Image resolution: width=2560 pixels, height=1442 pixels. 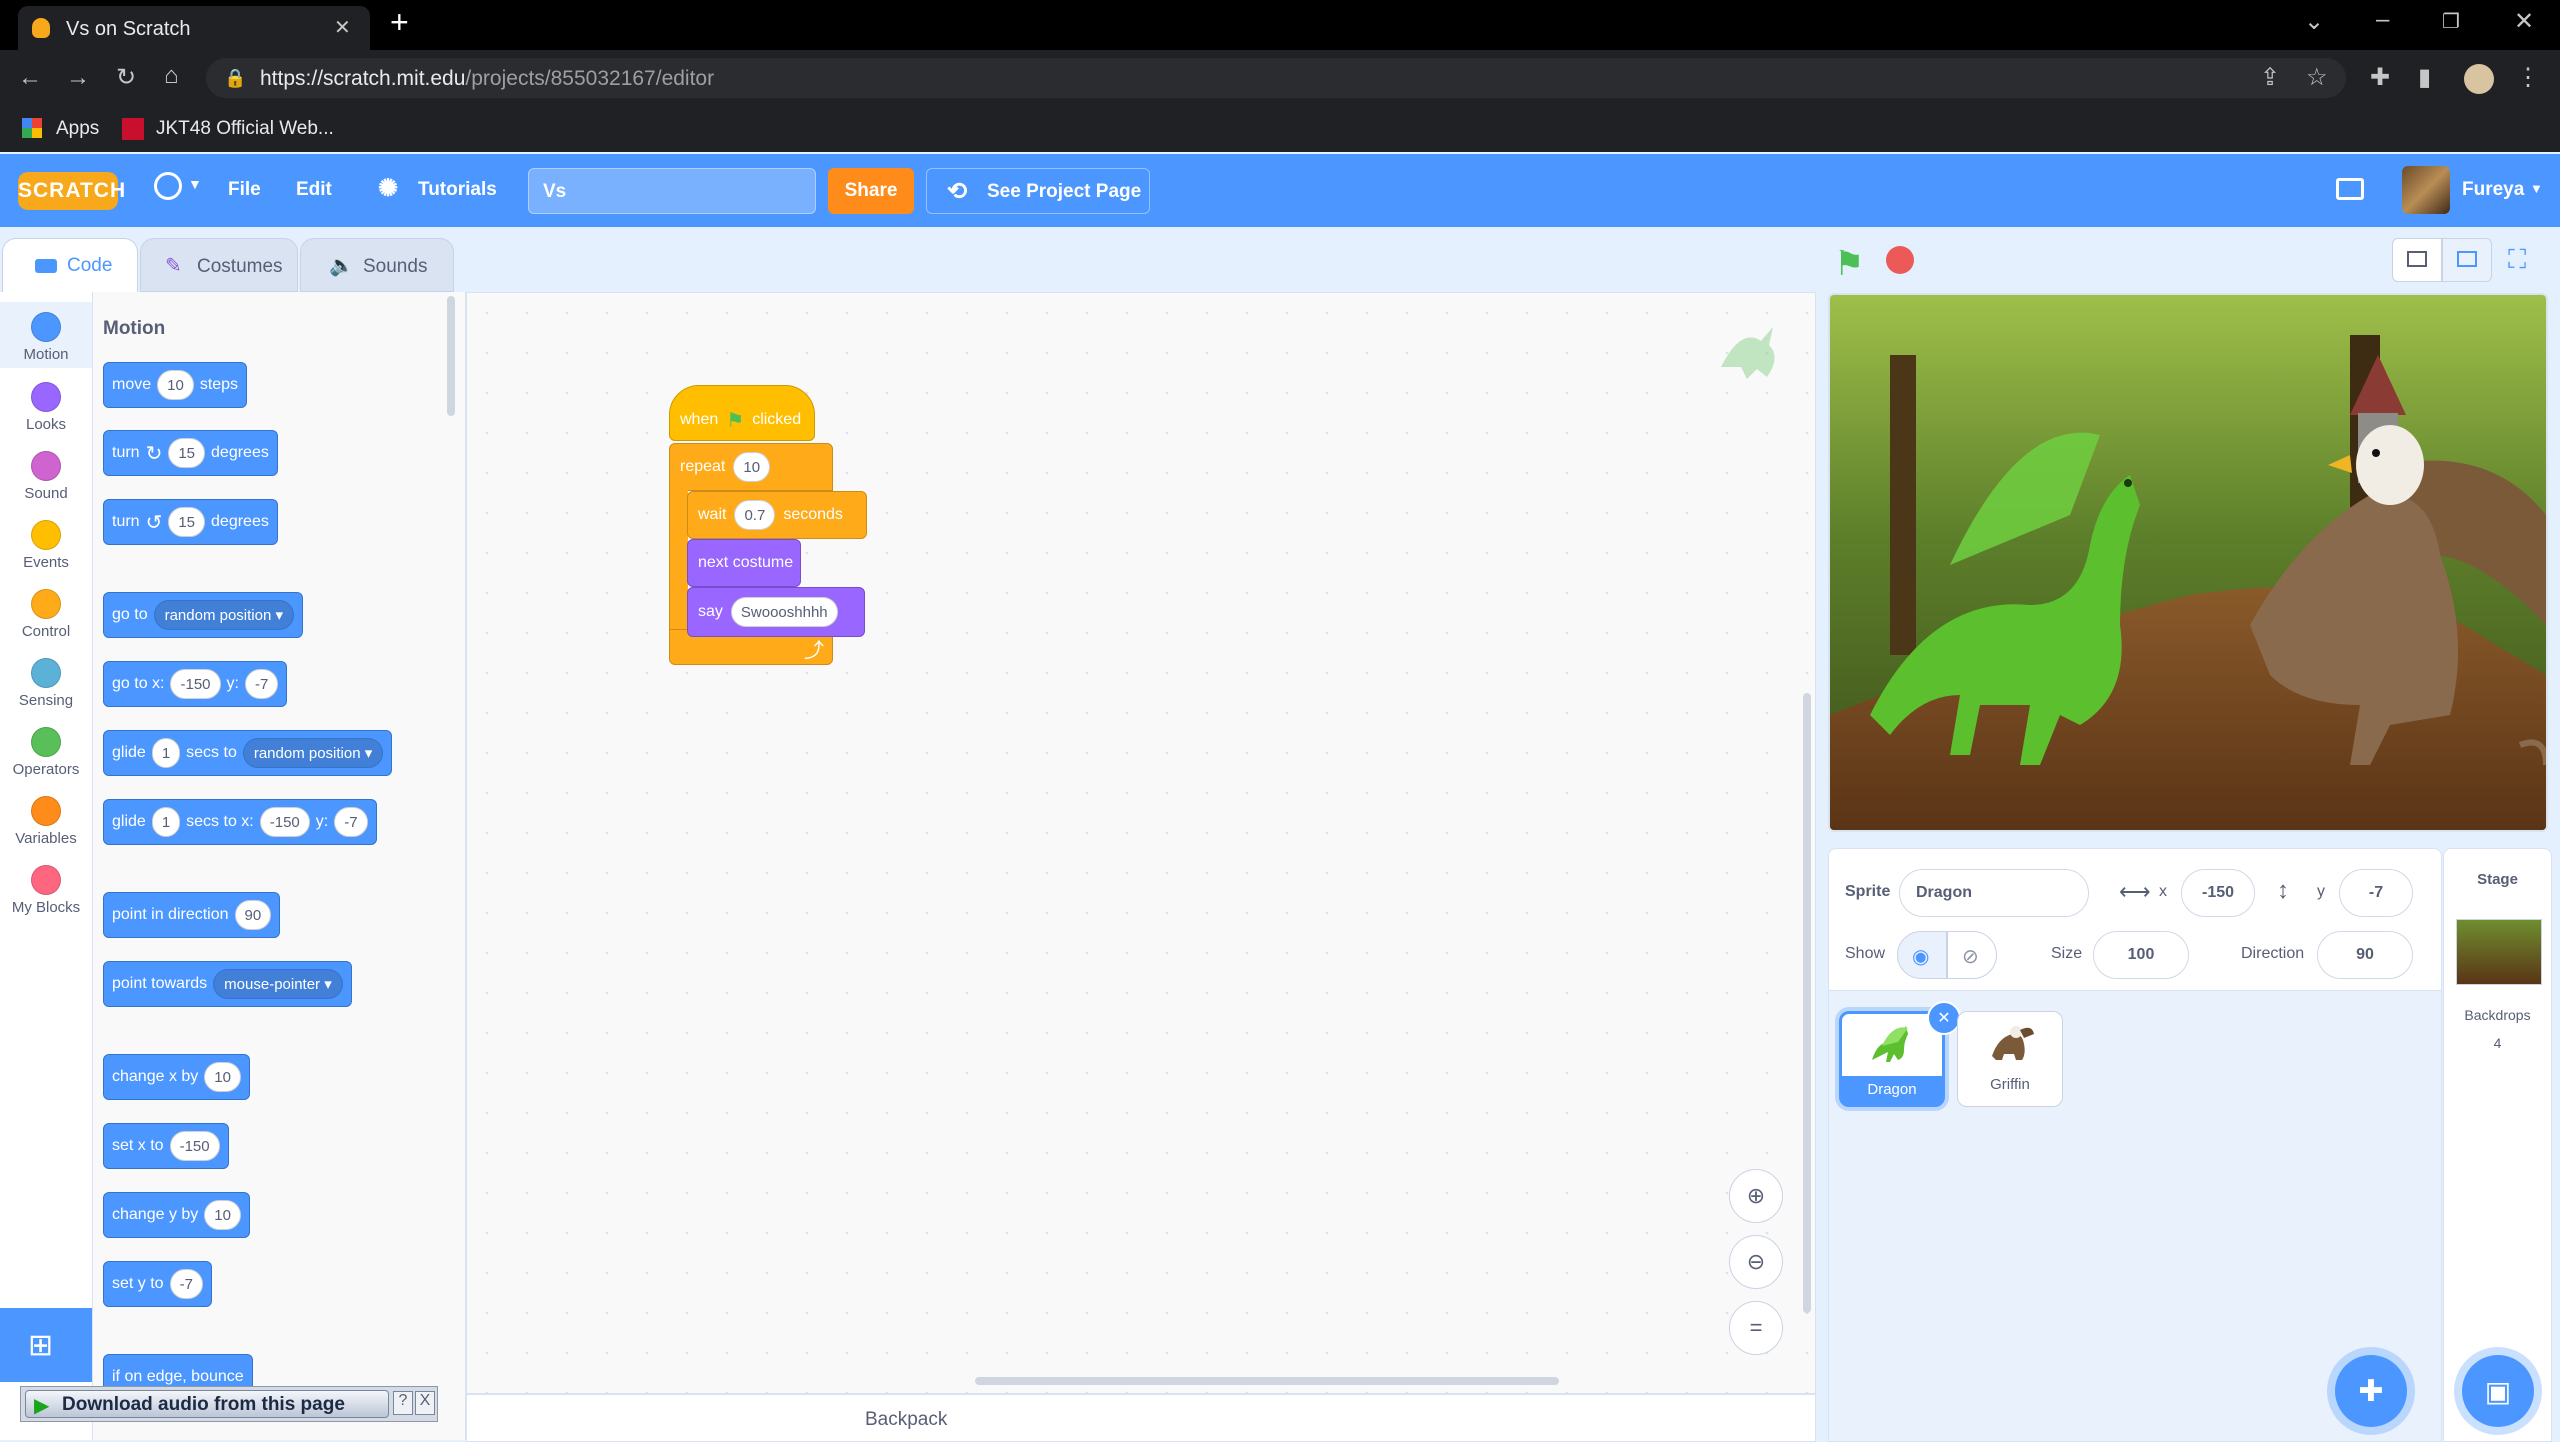 I want to click on choose-backdrop-button: ▣, so click(x=2498, y=1391).